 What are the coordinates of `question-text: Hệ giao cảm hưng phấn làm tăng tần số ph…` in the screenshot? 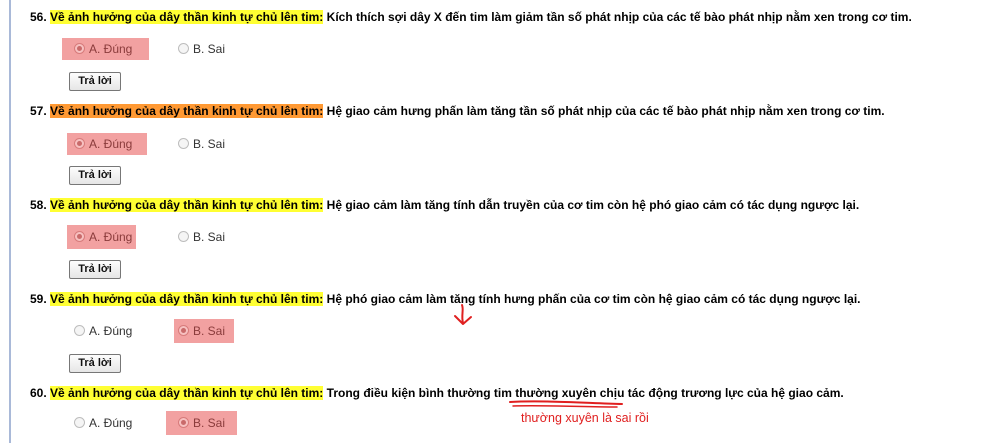 It's located at (605, 111).